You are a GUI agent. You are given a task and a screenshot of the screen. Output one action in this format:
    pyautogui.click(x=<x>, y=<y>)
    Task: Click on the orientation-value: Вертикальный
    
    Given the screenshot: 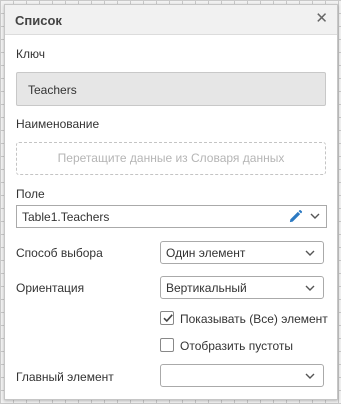 What is the action you would take?
    pyautogui.click(x=206, y=288)
    